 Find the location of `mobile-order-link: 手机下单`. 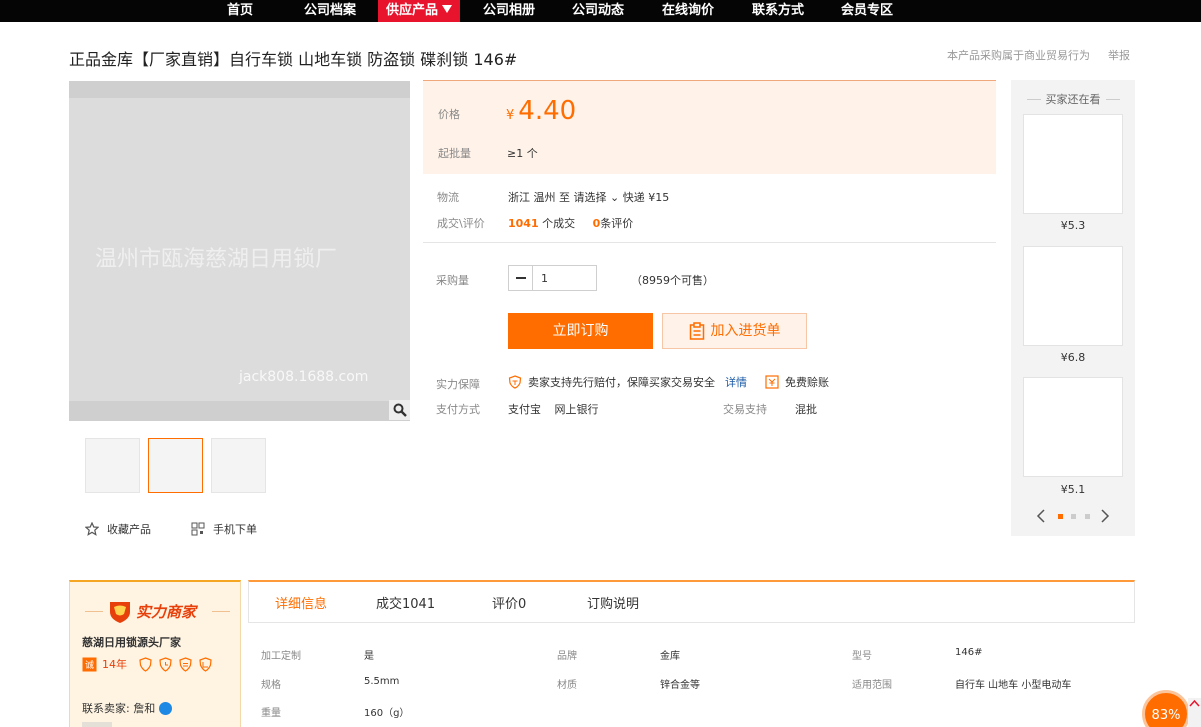

mobile-order-link: 手机下单 is located at coordinates (224, 529).